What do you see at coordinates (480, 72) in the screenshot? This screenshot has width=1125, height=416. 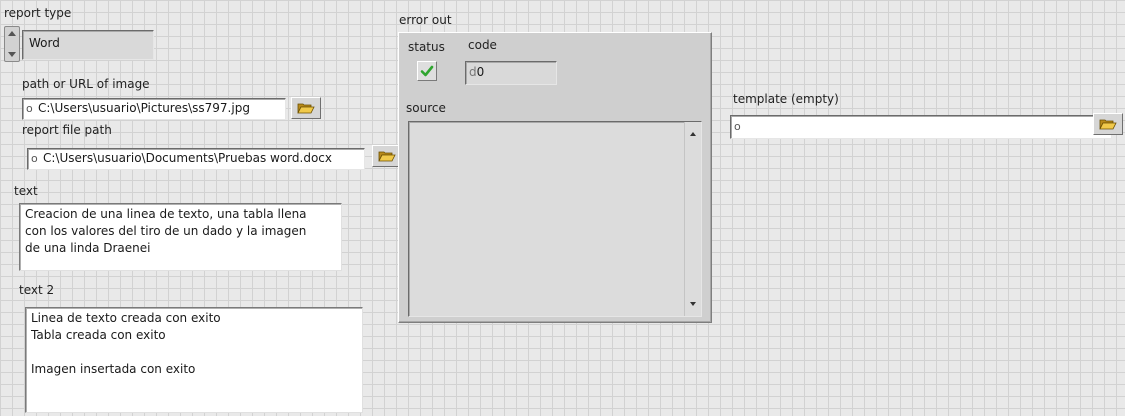 I see `code-value: 0` at bounding box center [480, 72].